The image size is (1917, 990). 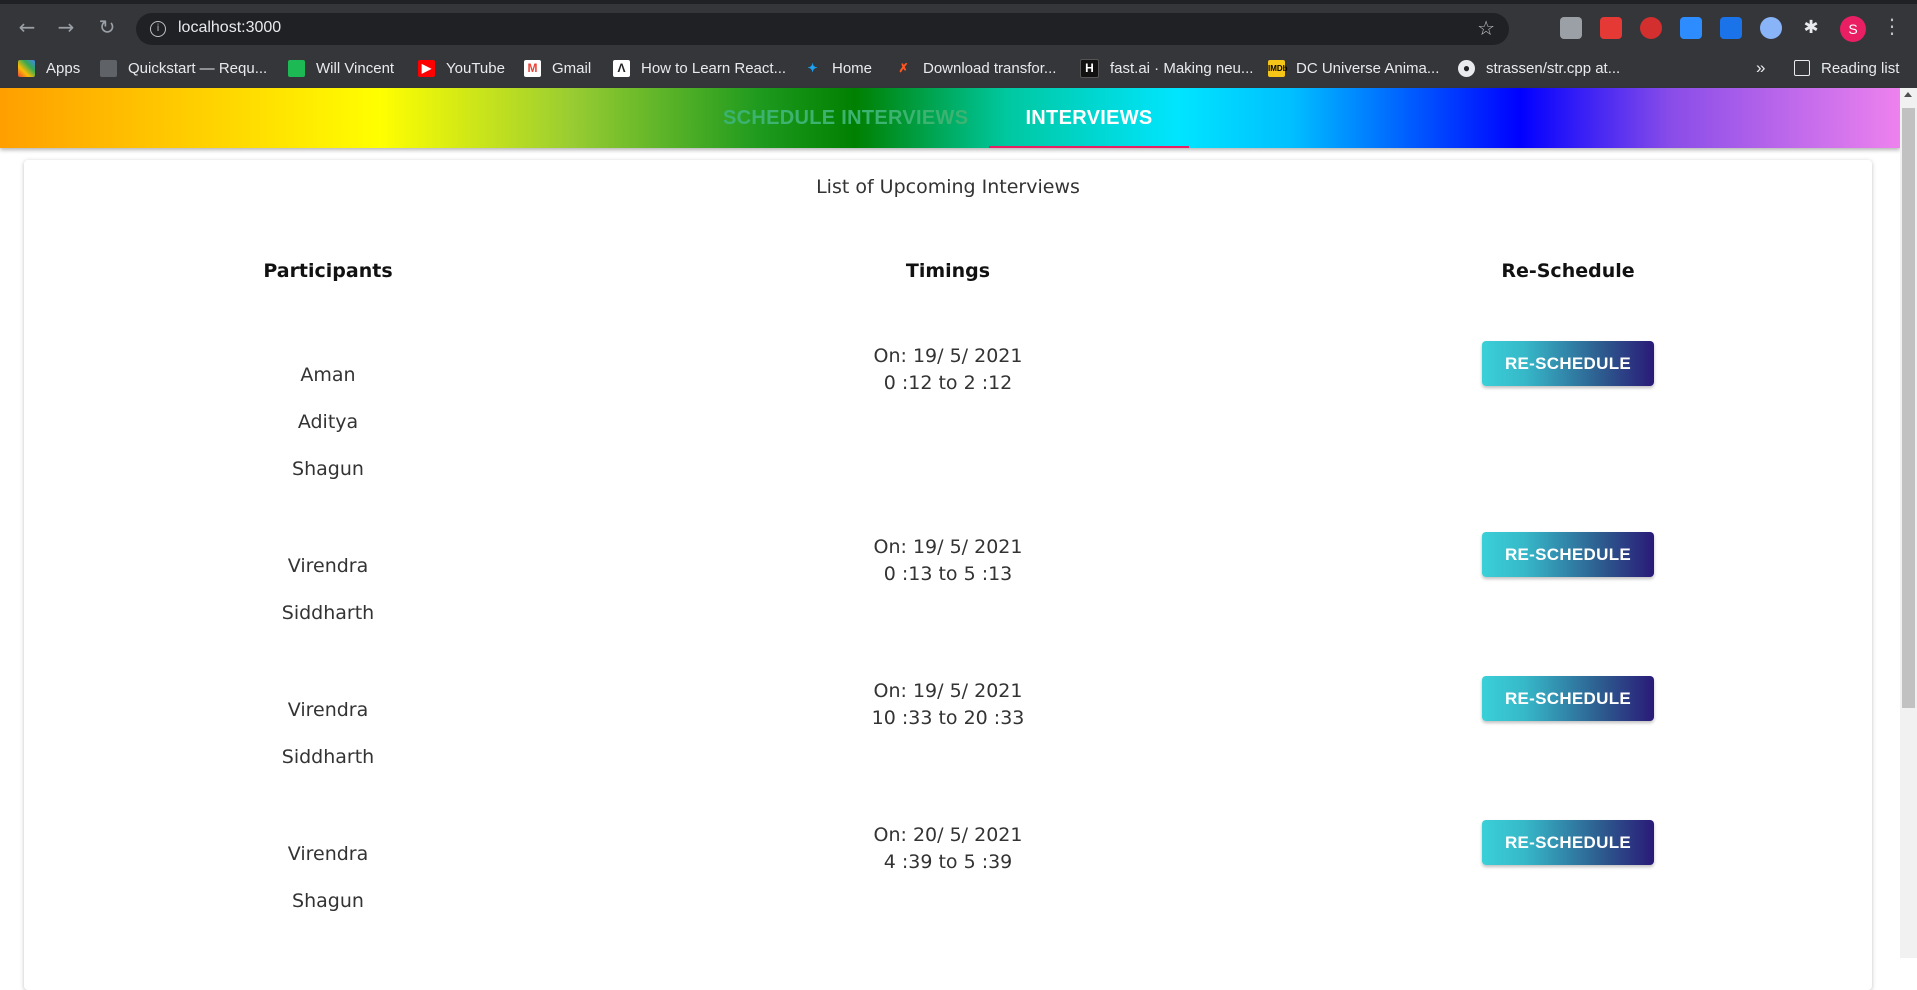 I want to click on tab-schedule-interviews: SCHEDULE INTERVIEWS, so click(x=845, y=118).